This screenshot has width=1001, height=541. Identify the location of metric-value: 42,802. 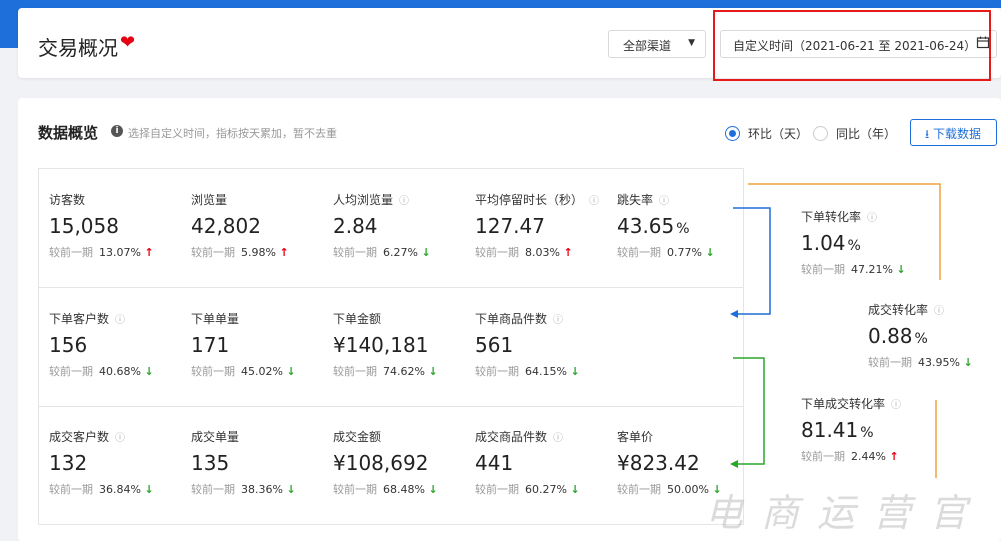
(226, 226).